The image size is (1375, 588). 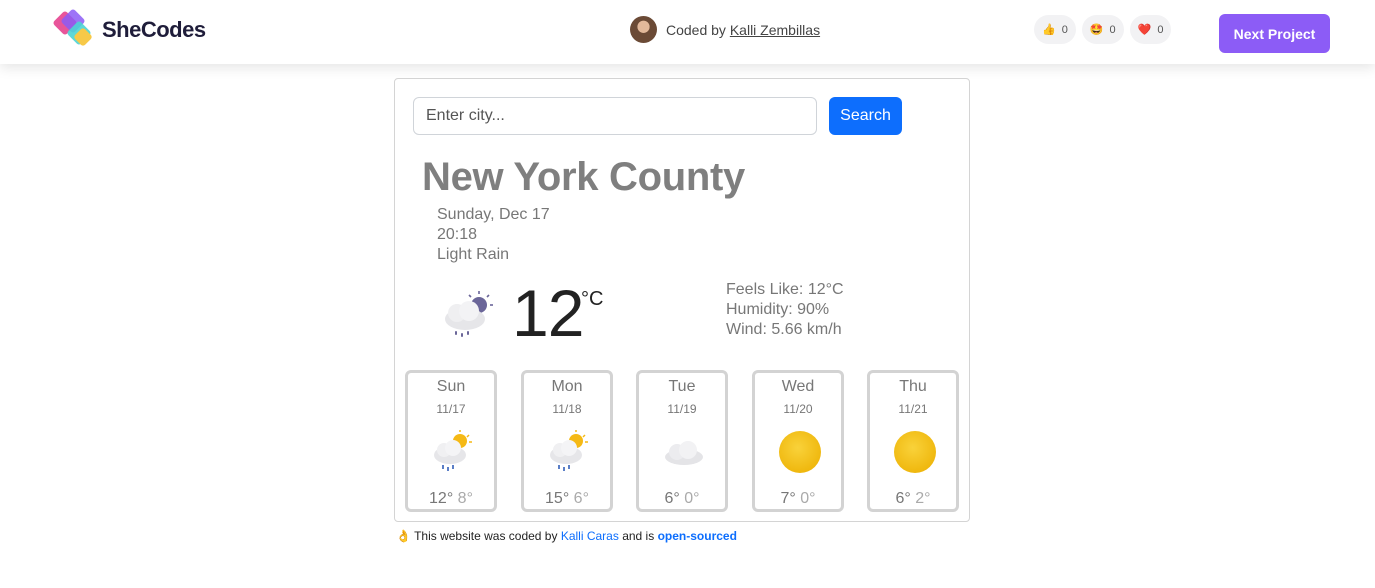 I want to click on forecast-max: 15°, so click(x=557, y=498).